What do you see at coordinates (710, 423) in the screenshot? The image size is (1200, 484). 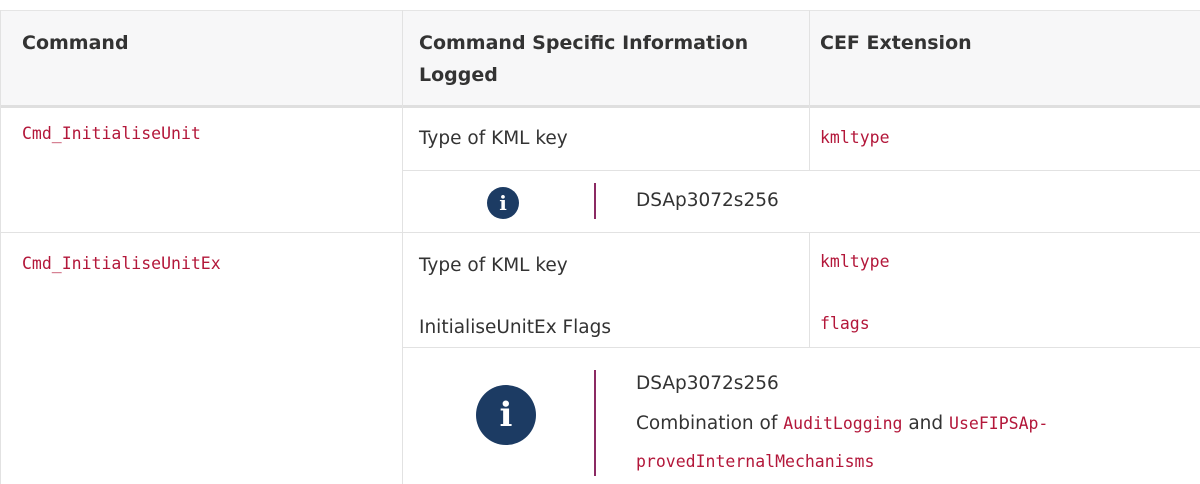 I see `row2-note-prefix: Combination of` at bounding box center [710, 423].